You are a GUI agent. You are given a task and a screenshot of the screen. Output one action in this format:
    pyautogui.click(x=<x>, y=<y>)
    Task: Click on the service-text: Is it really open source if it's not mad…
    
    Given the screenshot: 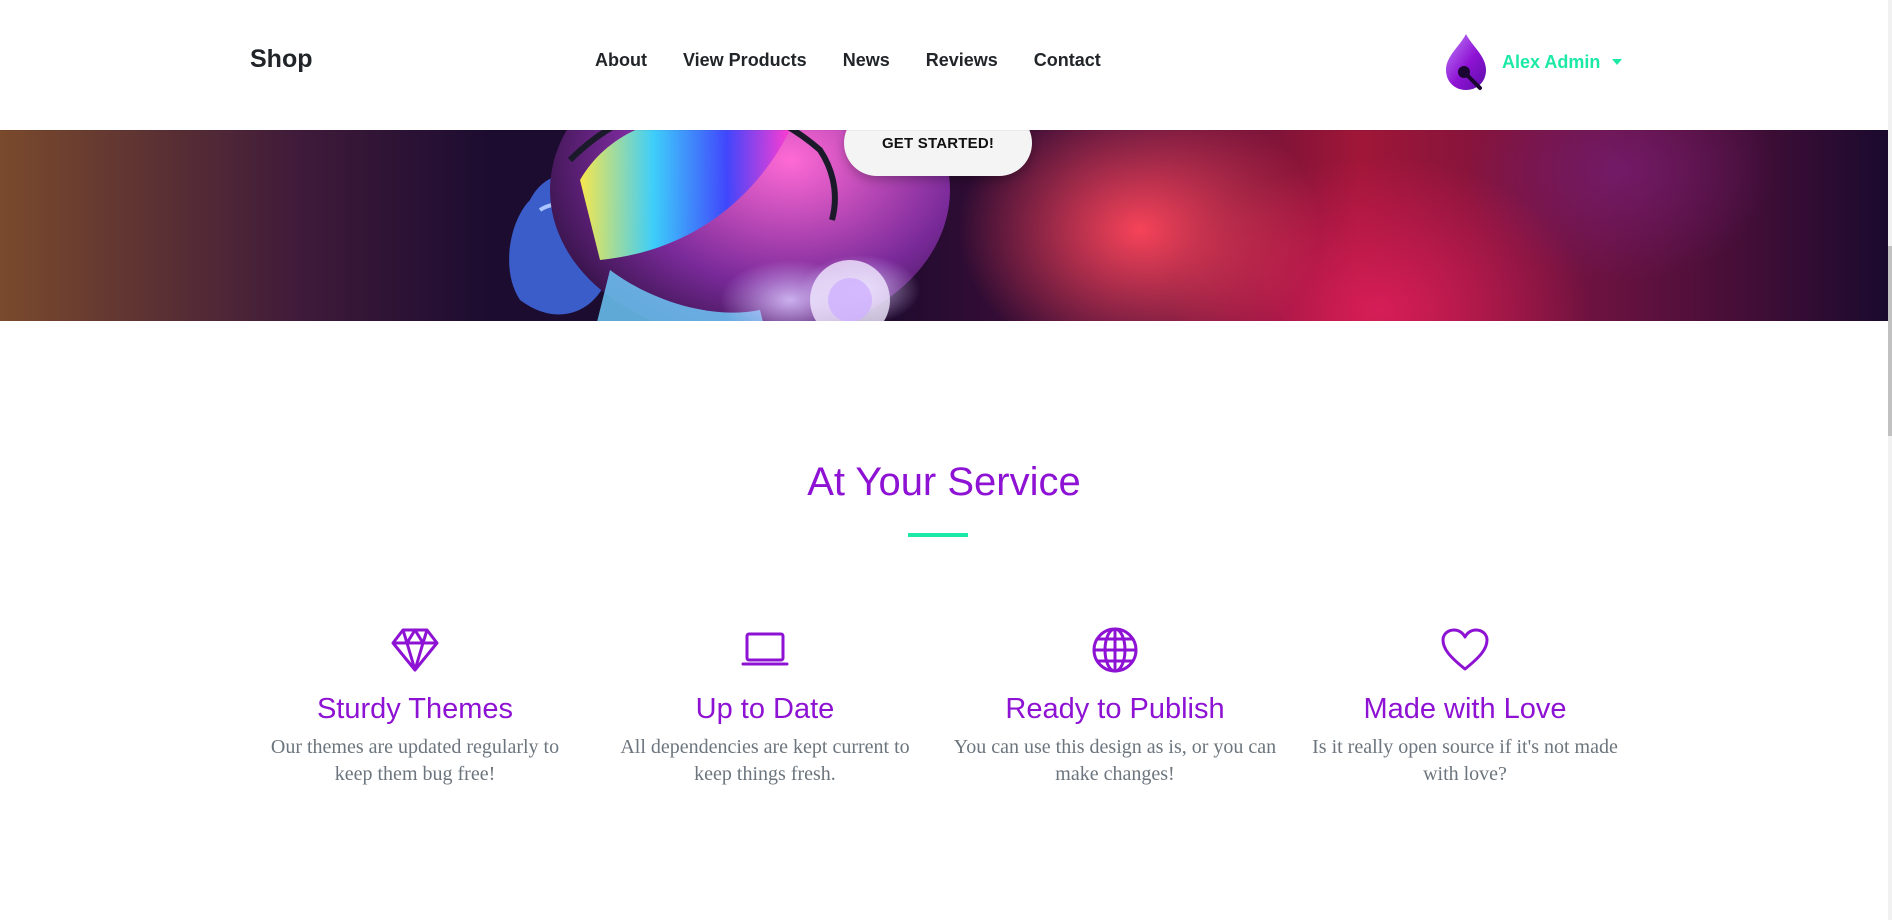 What is the action you would take?
    pyautogui.click(x=1465, y=760)
    